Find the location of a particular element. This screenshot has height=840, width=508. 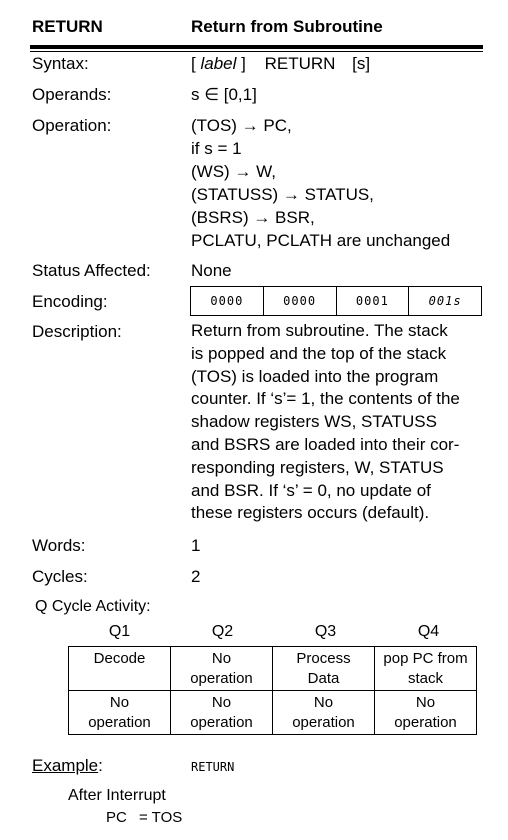

example-label: Example is located at coordinates (65, 765).